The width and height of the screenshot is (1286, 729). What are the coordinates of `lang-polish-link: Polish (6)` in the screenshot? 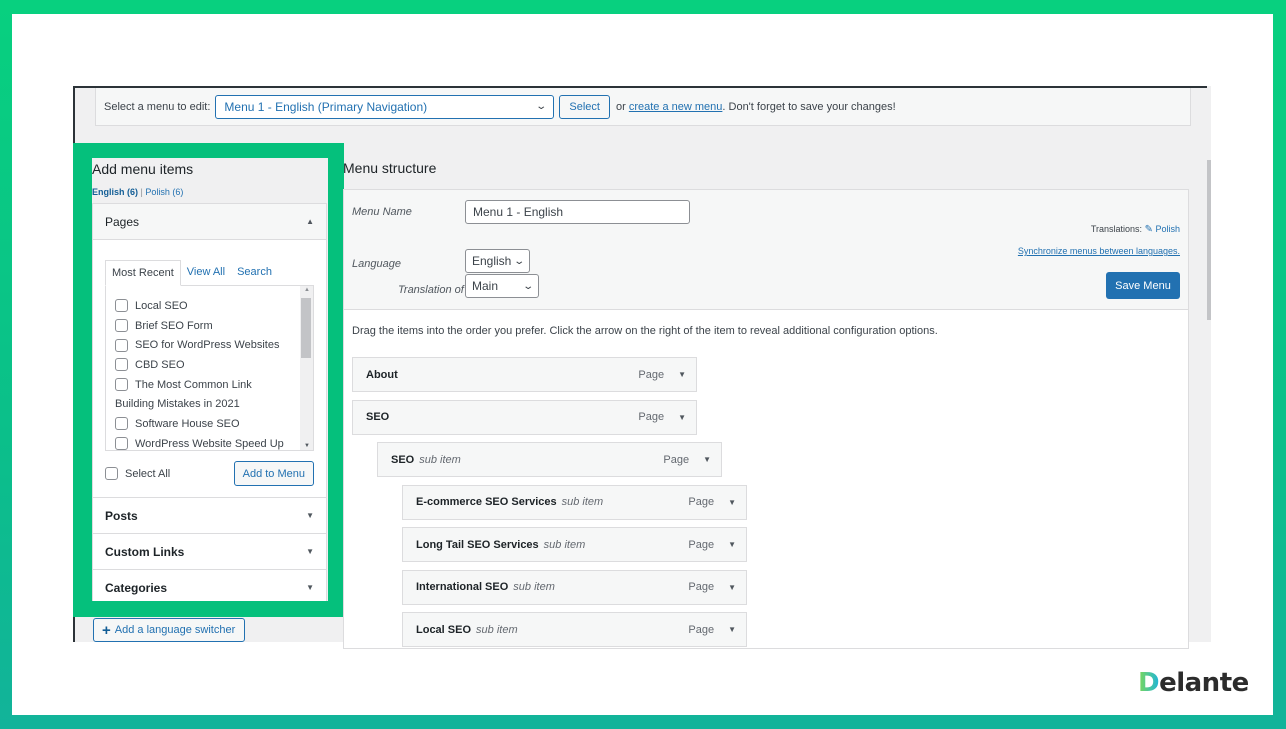 It's located at (164, 192).